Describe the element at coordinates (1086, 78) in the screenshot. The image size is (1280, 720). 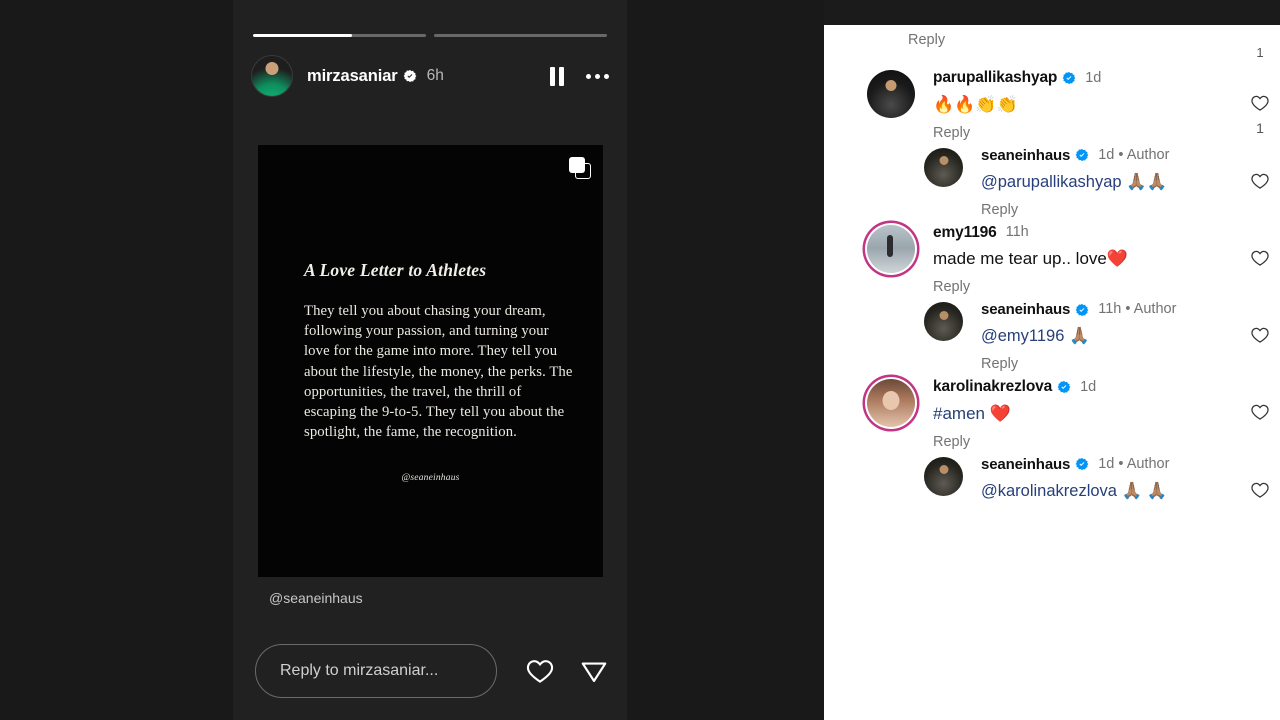
I see `comment-header: parupallikashyap 1d` at that location.